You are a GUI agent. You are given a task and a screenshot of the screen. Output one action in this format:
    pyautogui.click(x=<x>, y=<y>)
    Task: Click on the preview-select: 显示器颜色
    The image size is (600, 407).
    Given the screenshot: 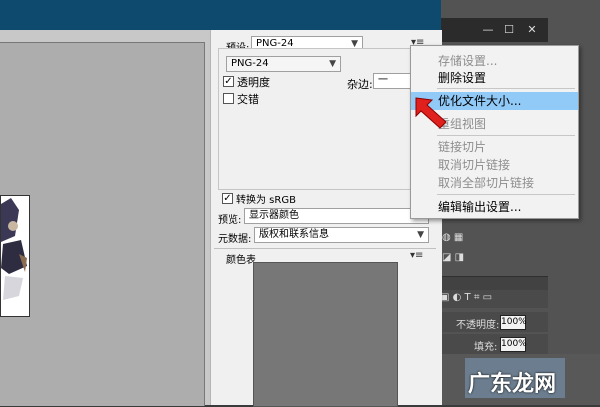 What is the action you would take?
    pyautogui.click(x=336, y=216)
    